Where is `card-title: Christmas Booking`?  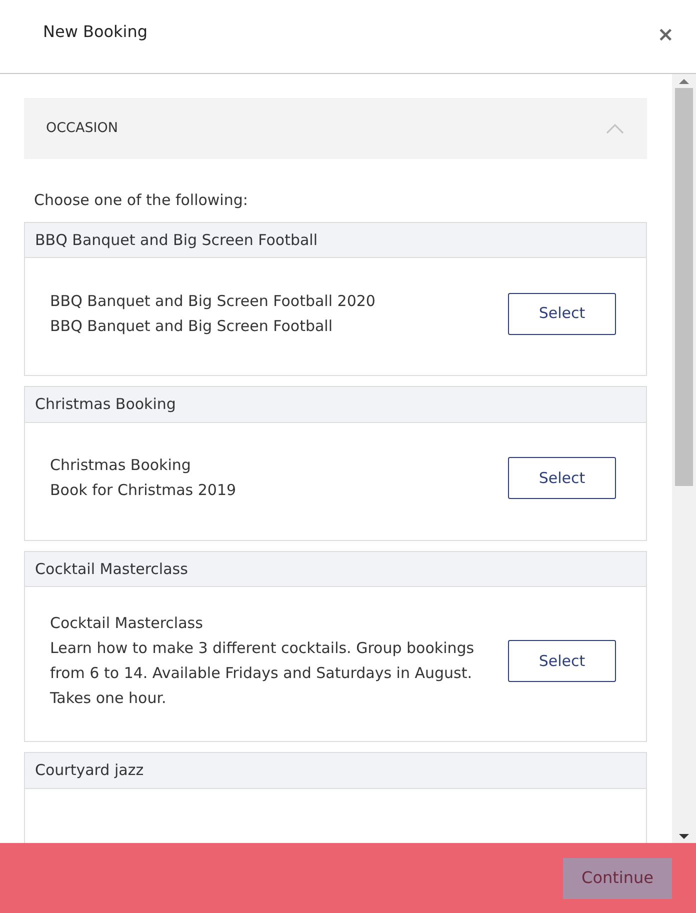 card-title: Christmas Booking is located at coordinates (105, 404).